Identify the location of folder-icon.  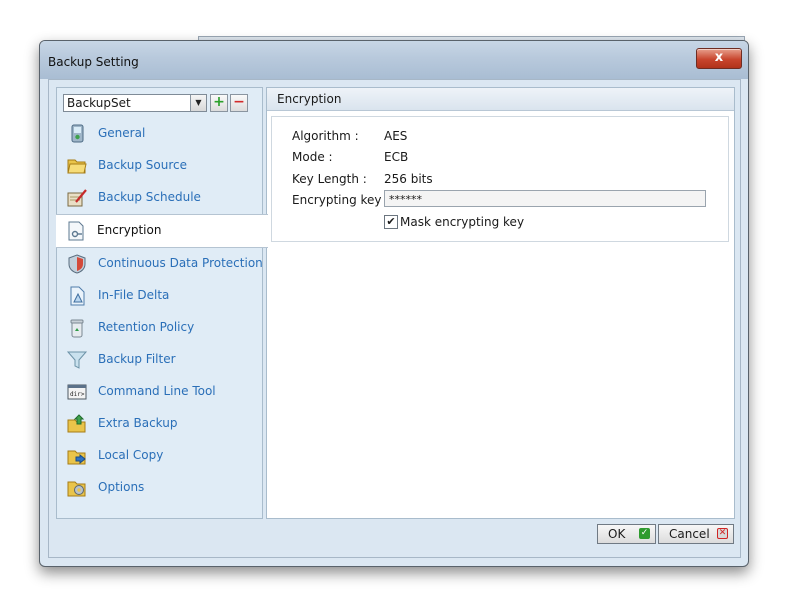
(77, 166).